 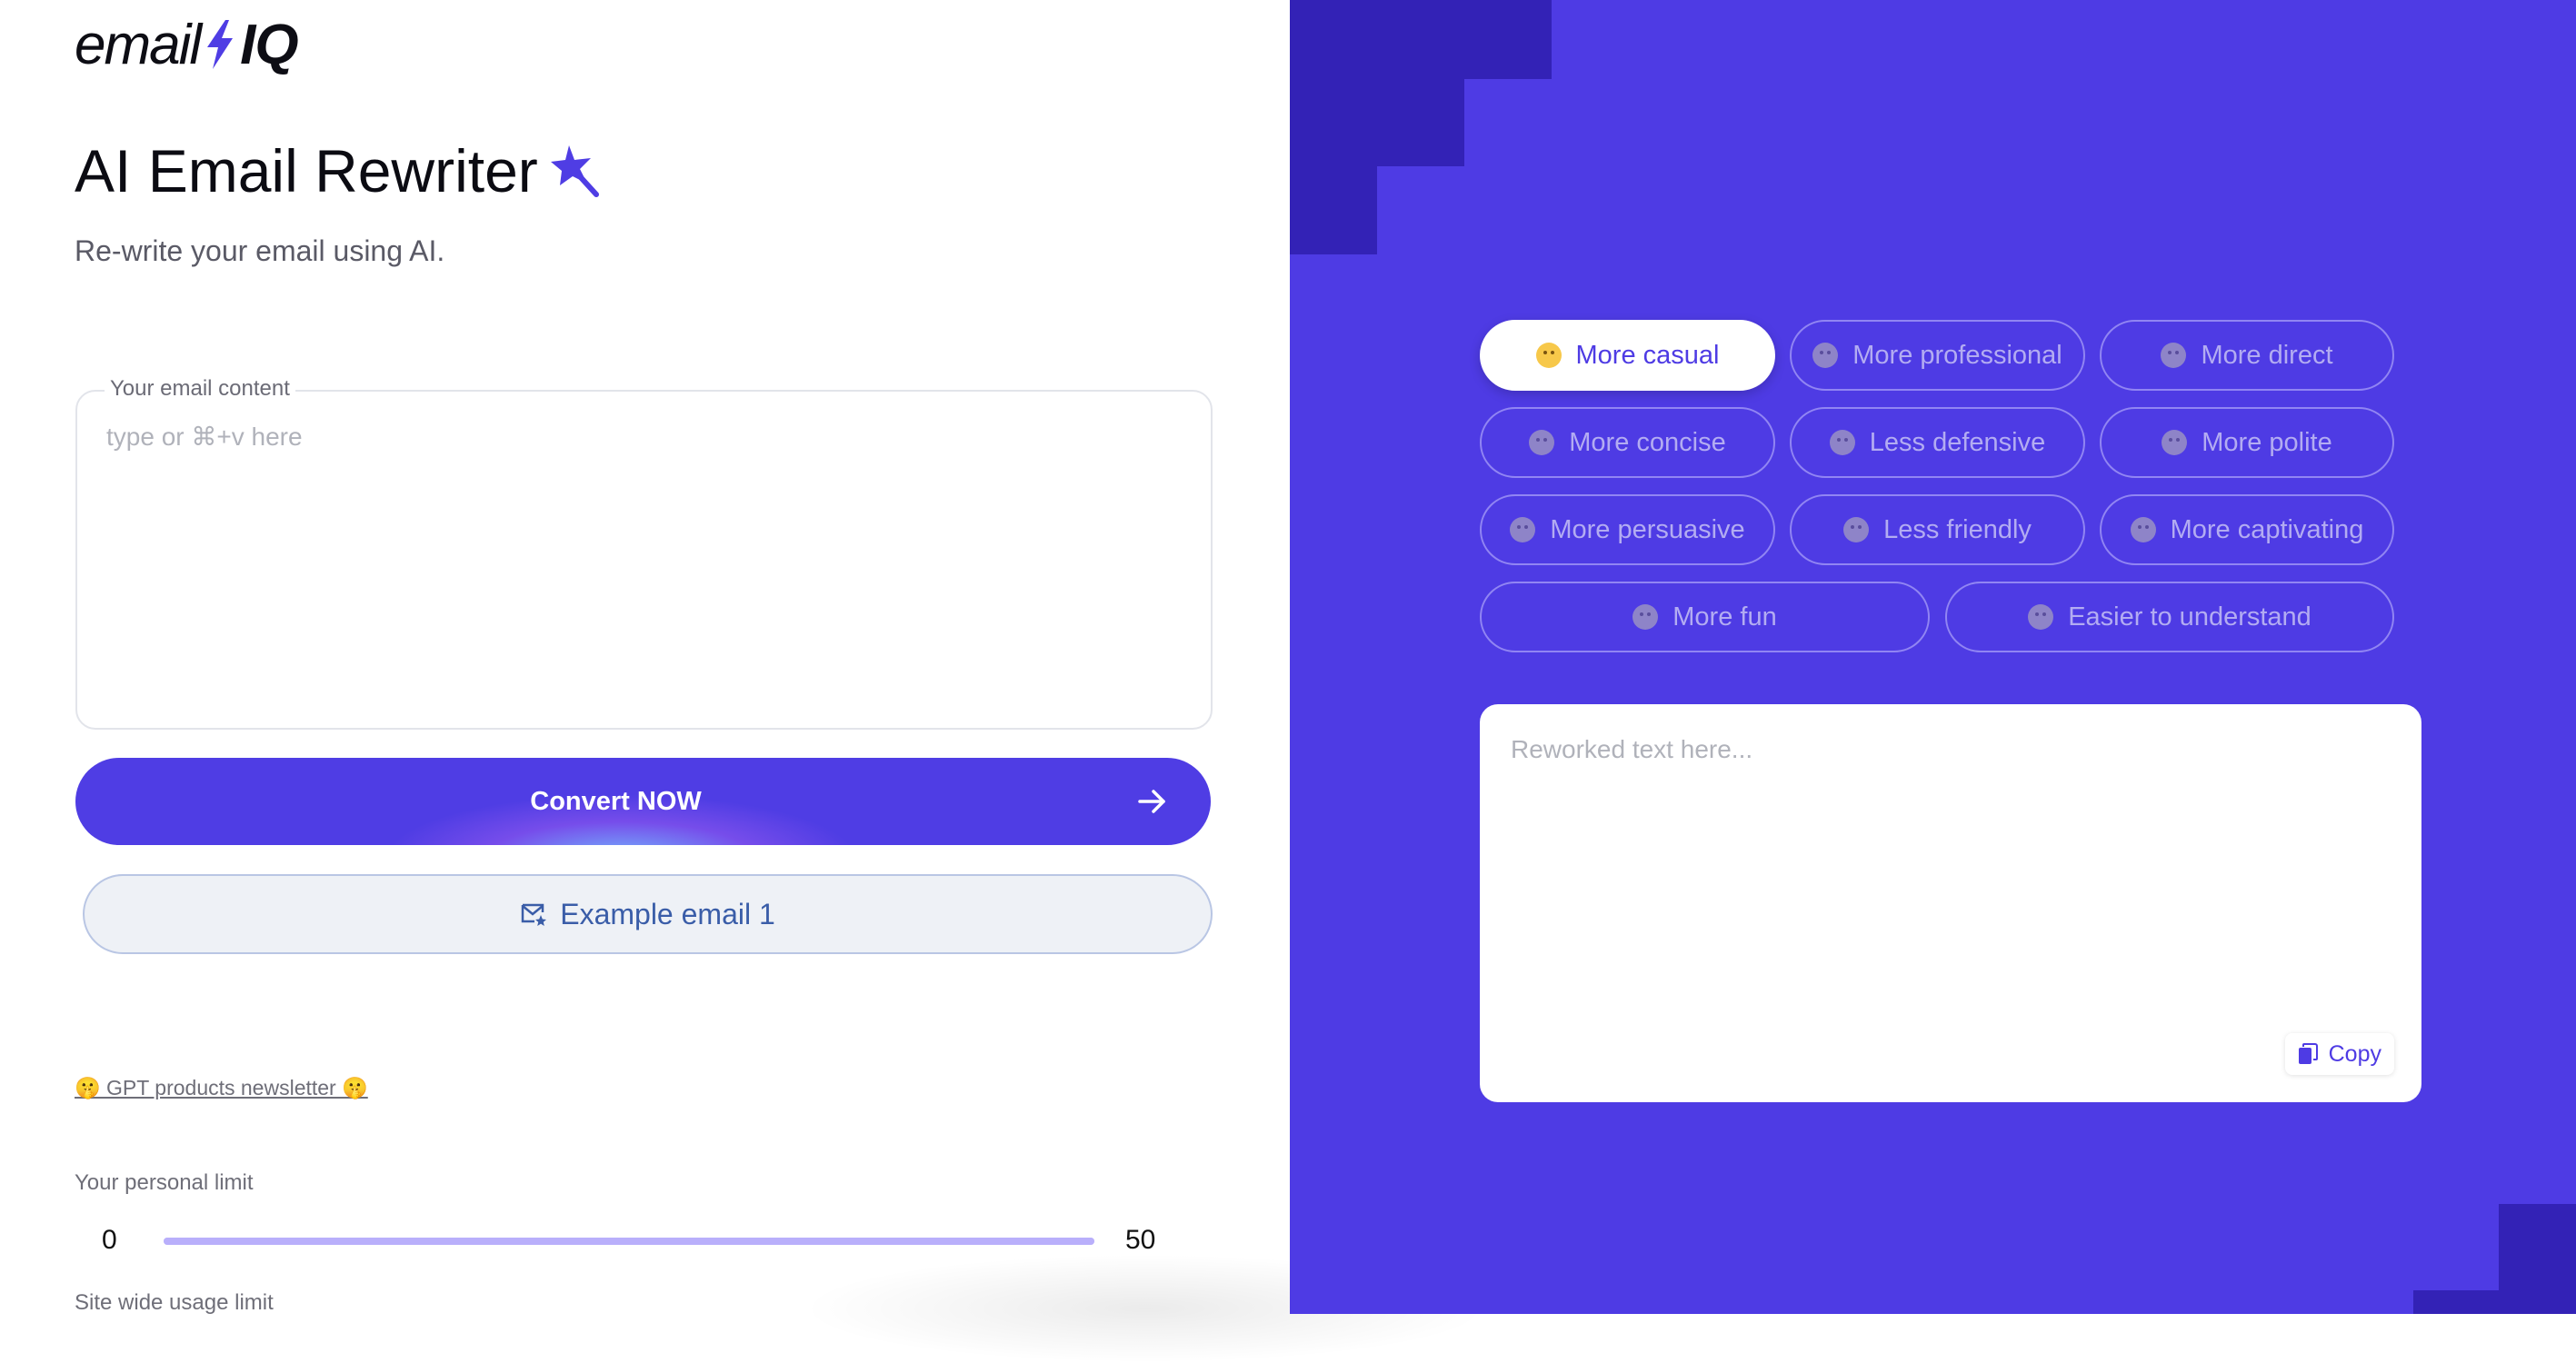 I want to click on logo: email IQ, so click(x=187, y=44).